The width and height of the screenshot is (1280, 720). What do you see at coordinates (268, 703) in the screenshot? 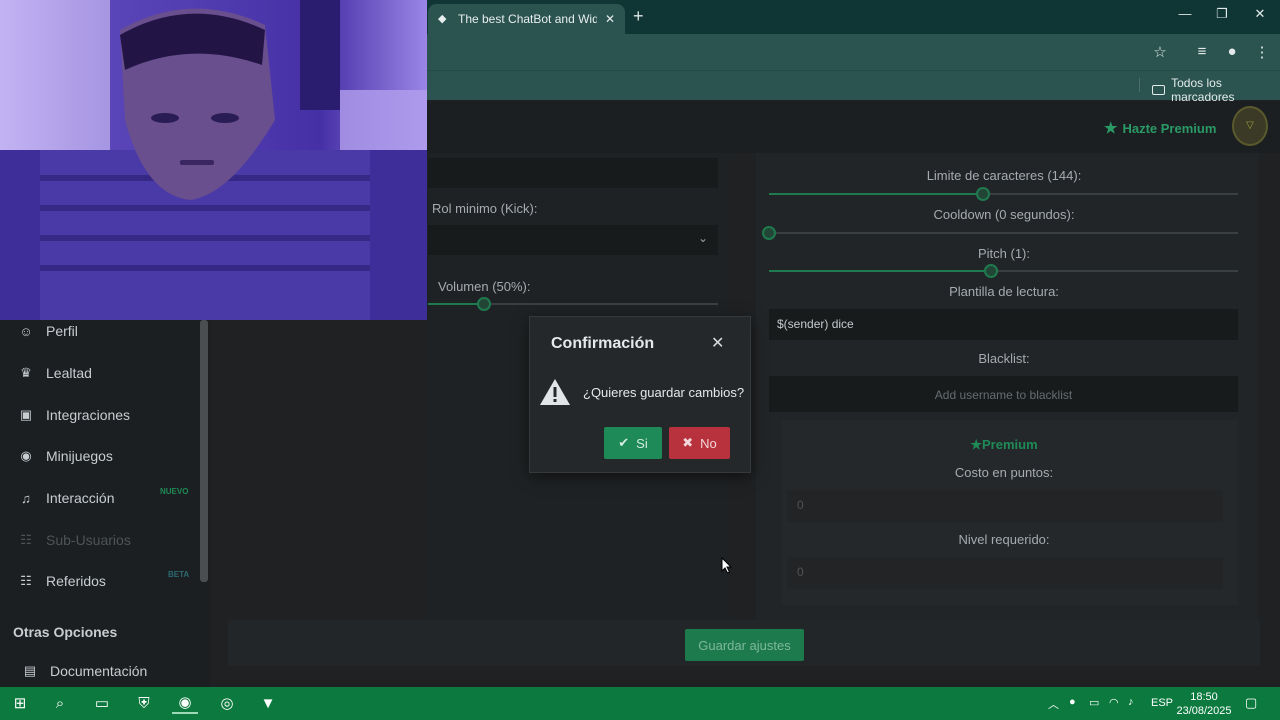
I see `app-v-icon: ▼` at bounding box center [268, 703].